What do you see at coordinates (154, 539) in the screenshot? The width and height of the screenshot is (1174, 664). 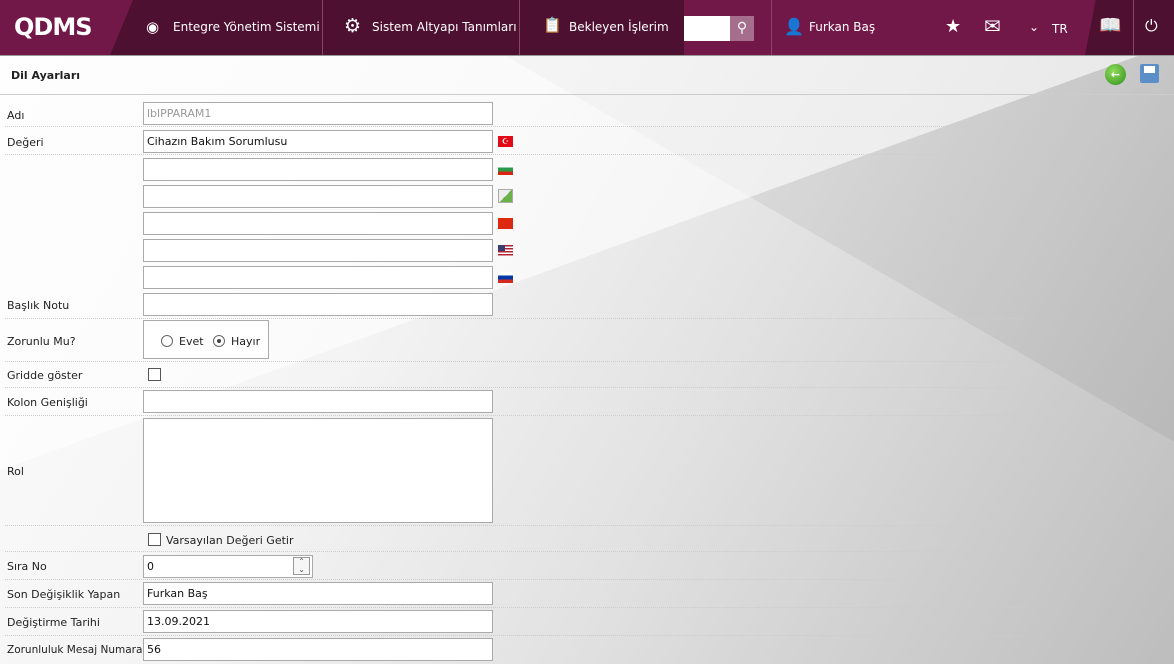 I see `varsayilan-checkbox` at bounding box center [154, 539].